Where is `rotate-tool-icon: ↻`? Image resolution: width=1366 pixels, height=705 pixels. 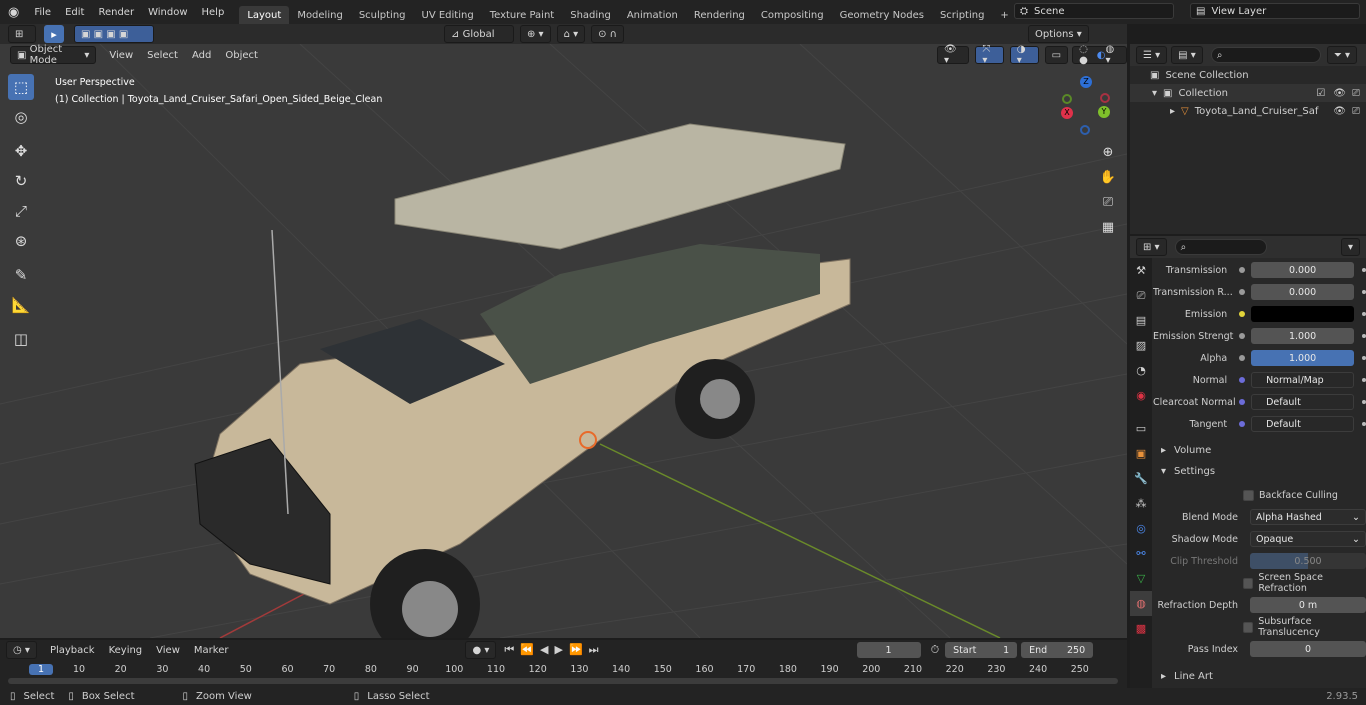
rotate-tool-icon: ↻ is located at coordinates (21, 181).